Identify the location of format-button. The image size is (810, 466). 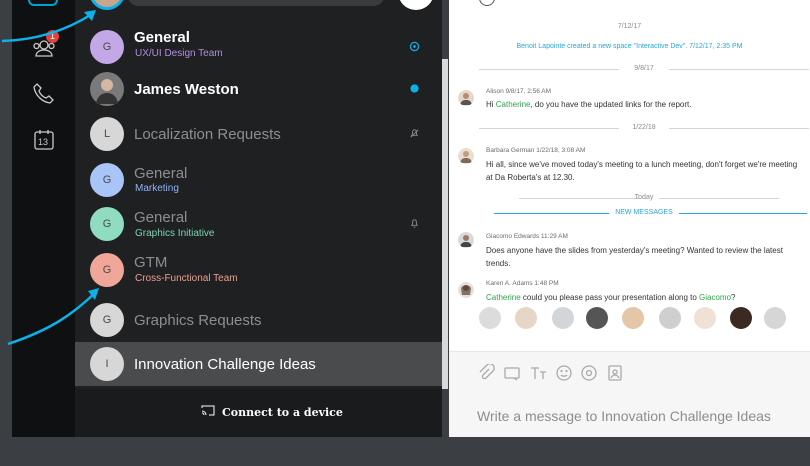
(538, 373).